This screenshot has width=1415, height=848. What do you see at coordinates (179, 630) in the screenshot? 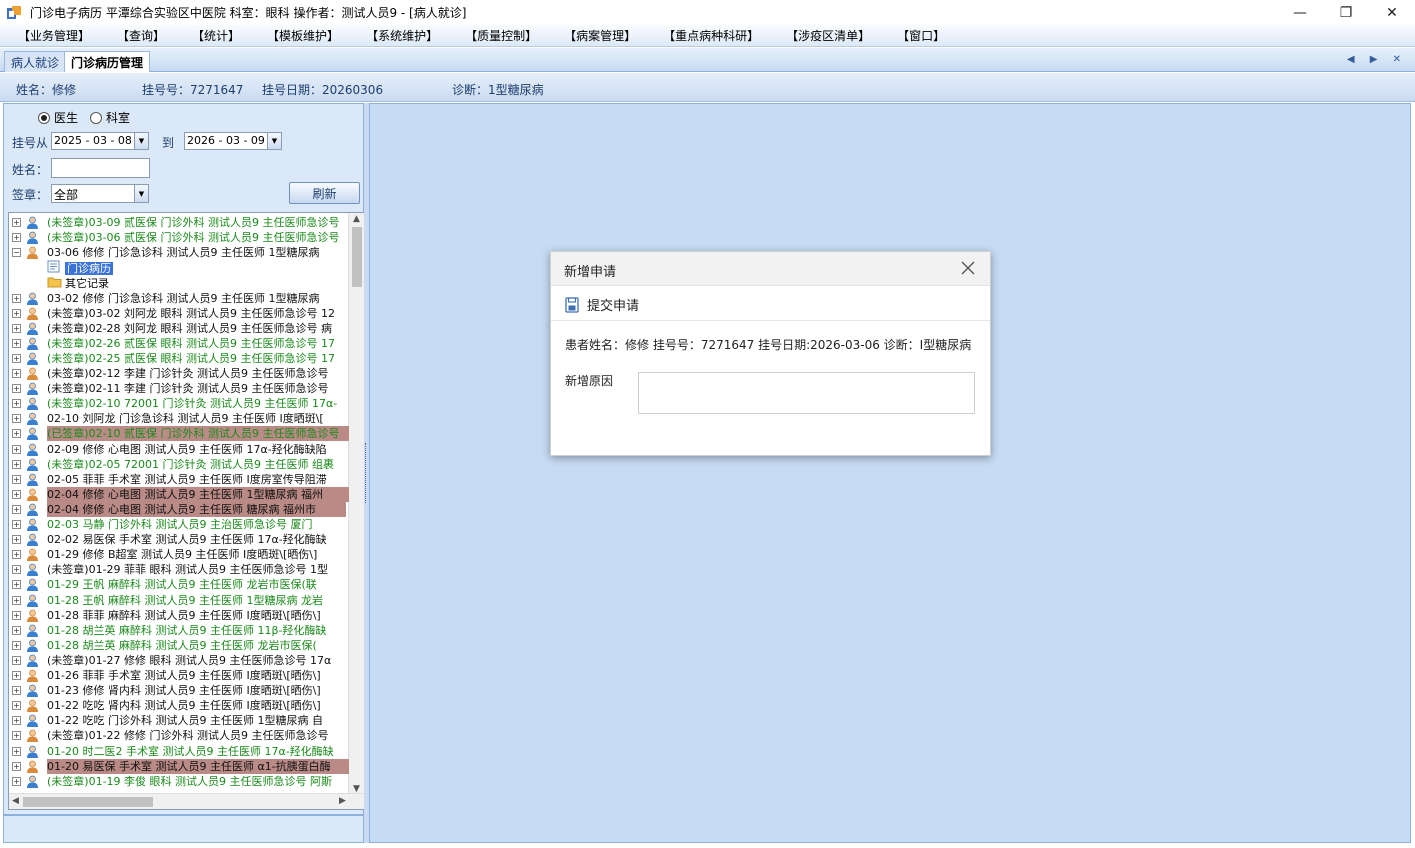
I see `tree-row: +01-28 胡兰英 麻醉科 测试人员9 主任医师 11β-羟化酶缺` at bounding box center [179, 630].